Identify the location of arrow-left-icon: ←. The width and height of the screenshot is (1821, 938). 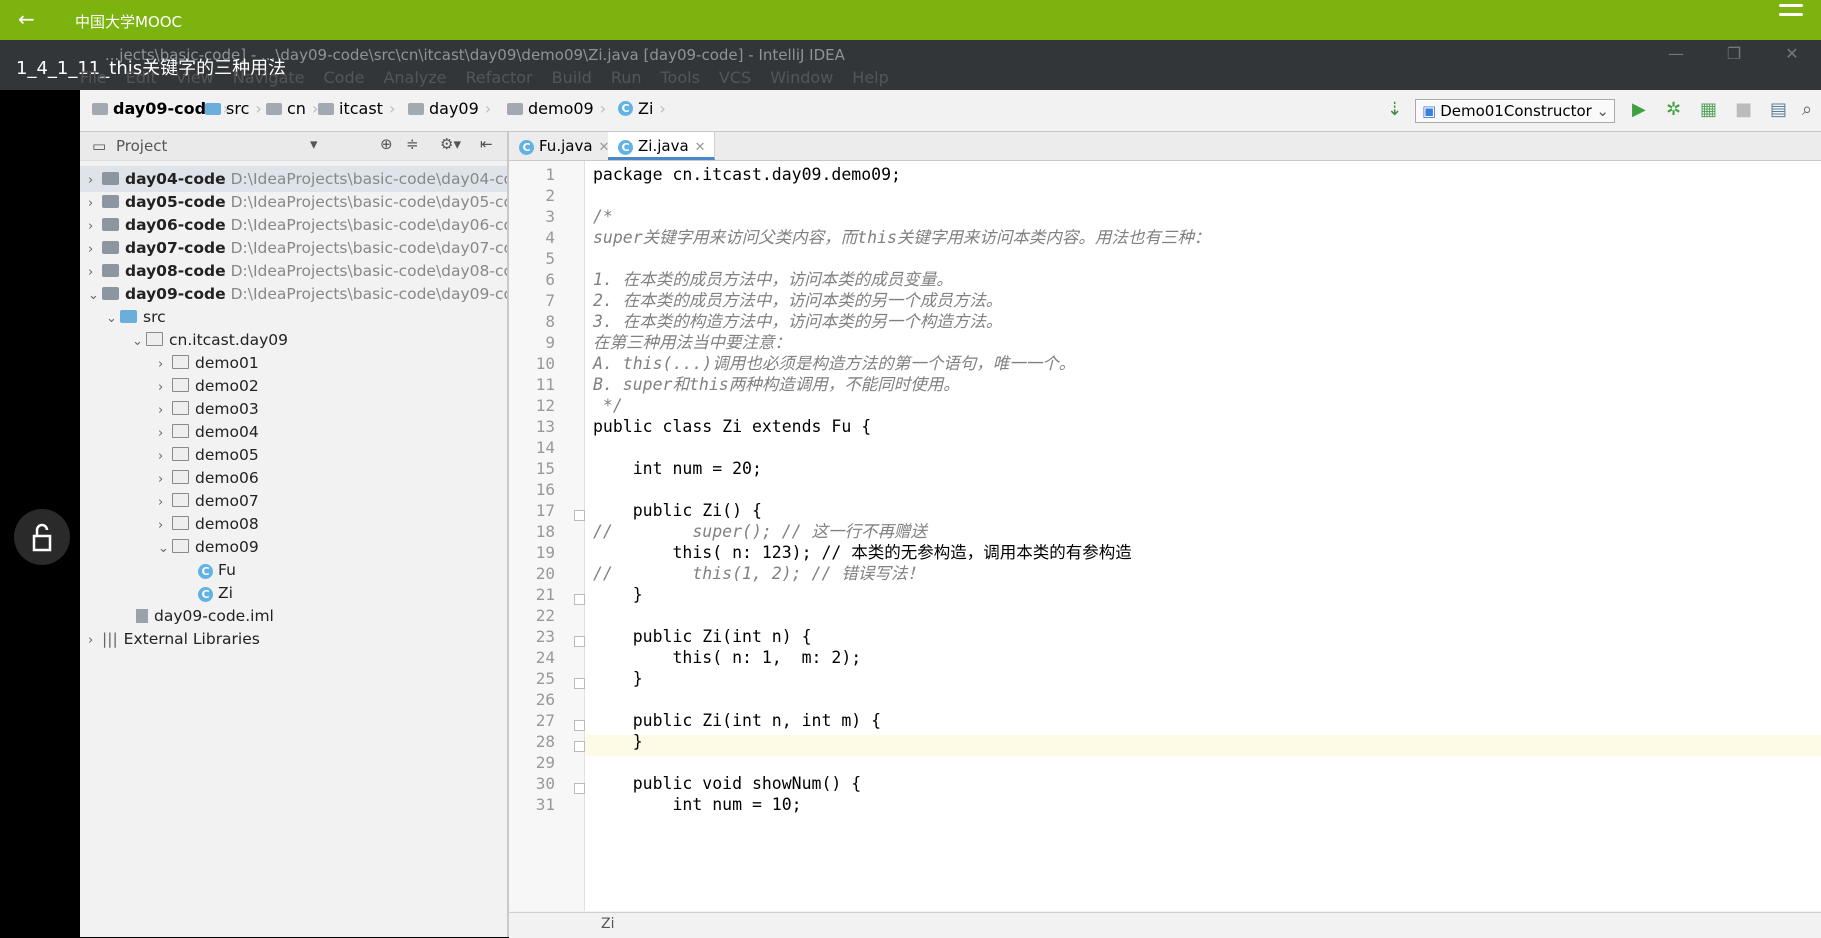
(26, 19).